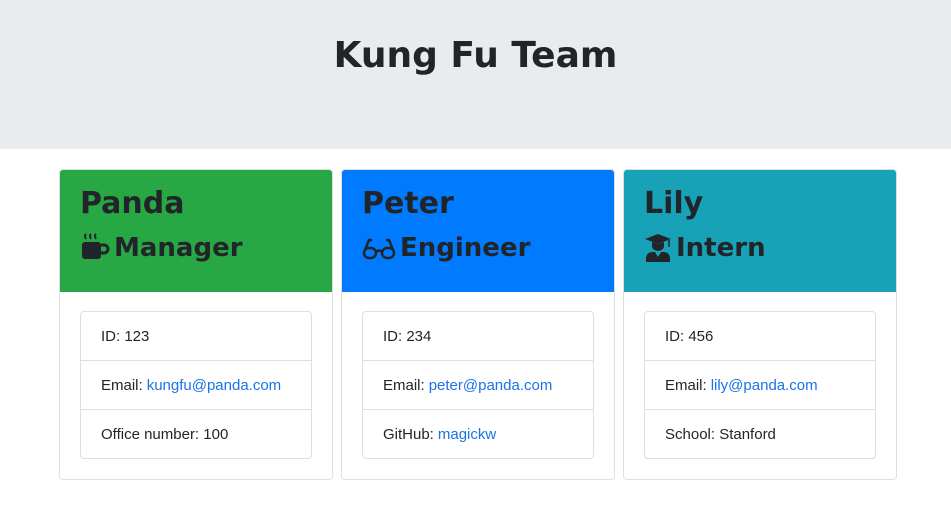 The image size is (951, 527). What do you see at coordinates (764, 385) in the screenshot?
I see `email-link: lily@panda.com` at bounding box center [764, 385].